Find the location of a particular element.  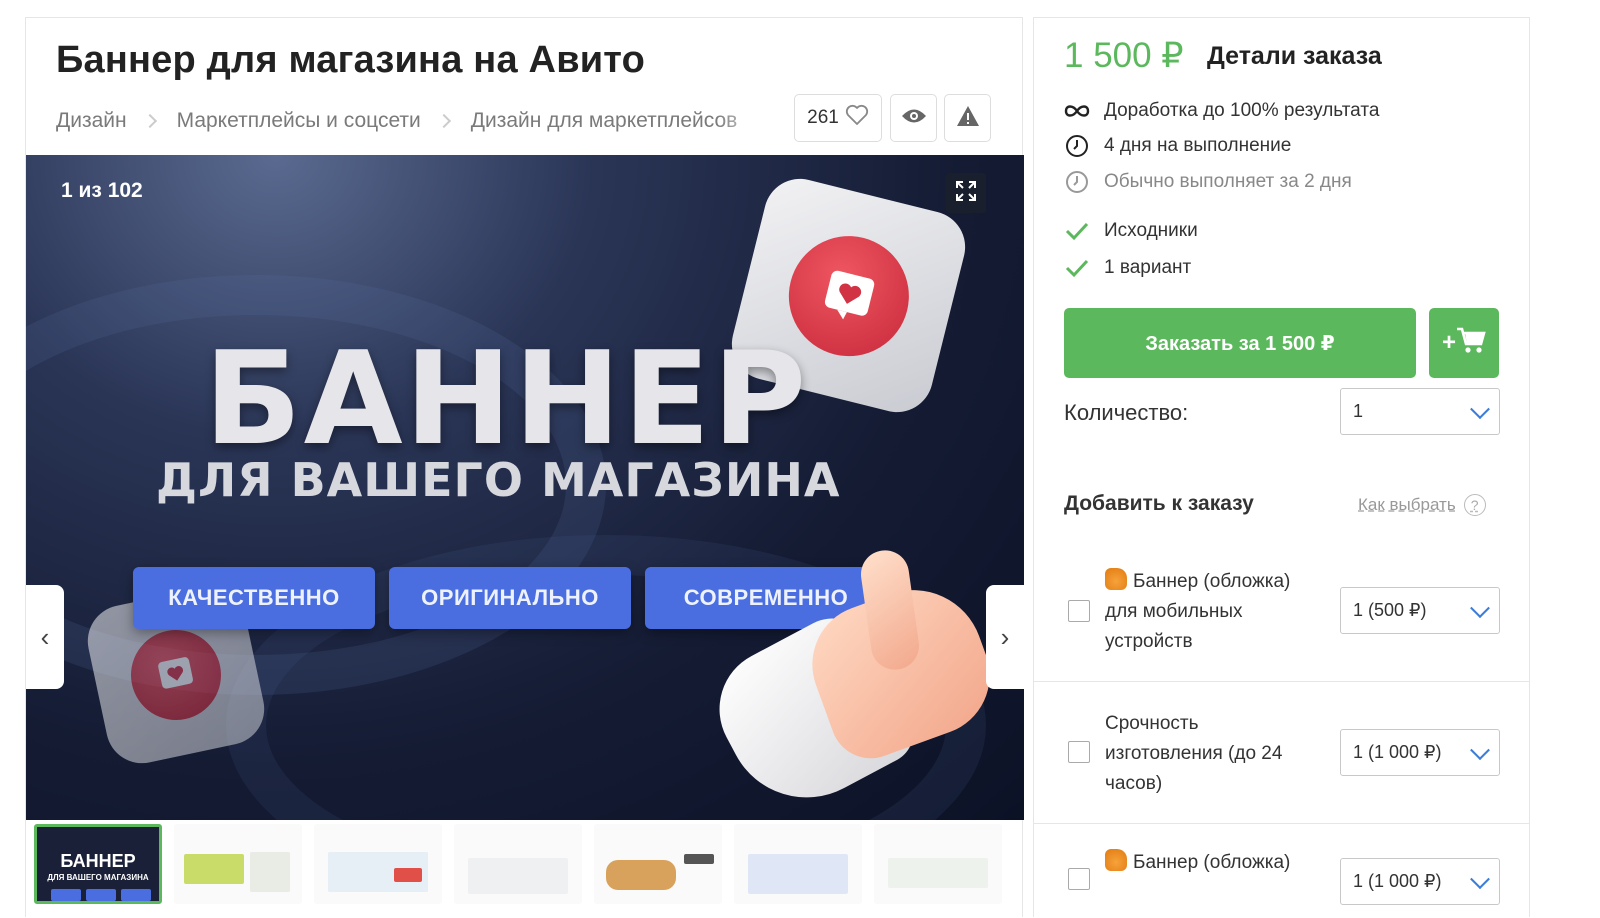

report-button is located at coordinates (967, 118).